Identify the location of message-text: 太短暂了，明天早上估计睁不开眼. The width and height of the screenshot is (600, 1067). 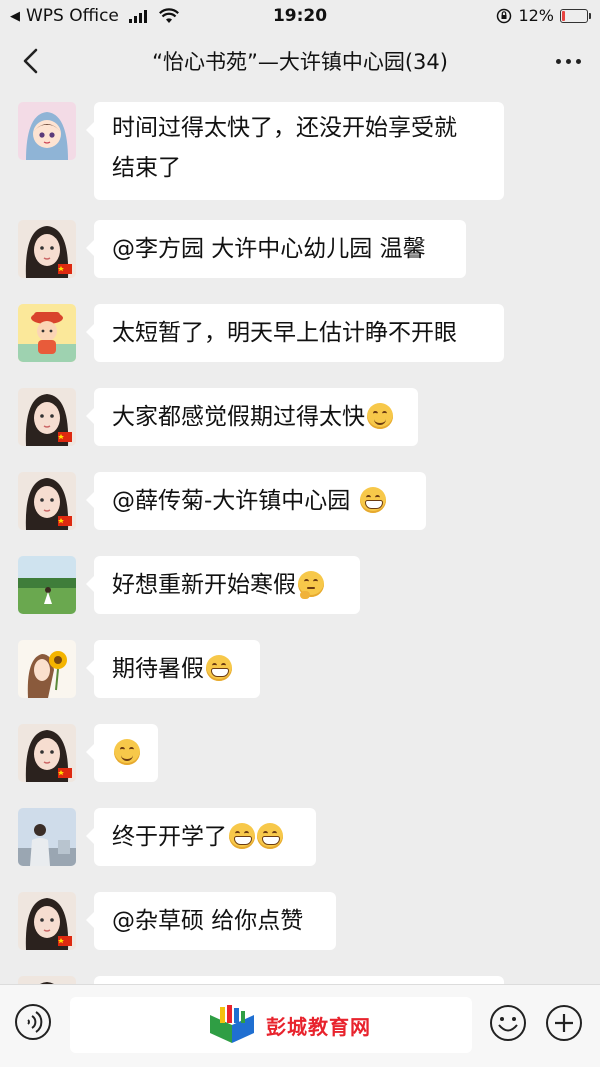
(284, 333).